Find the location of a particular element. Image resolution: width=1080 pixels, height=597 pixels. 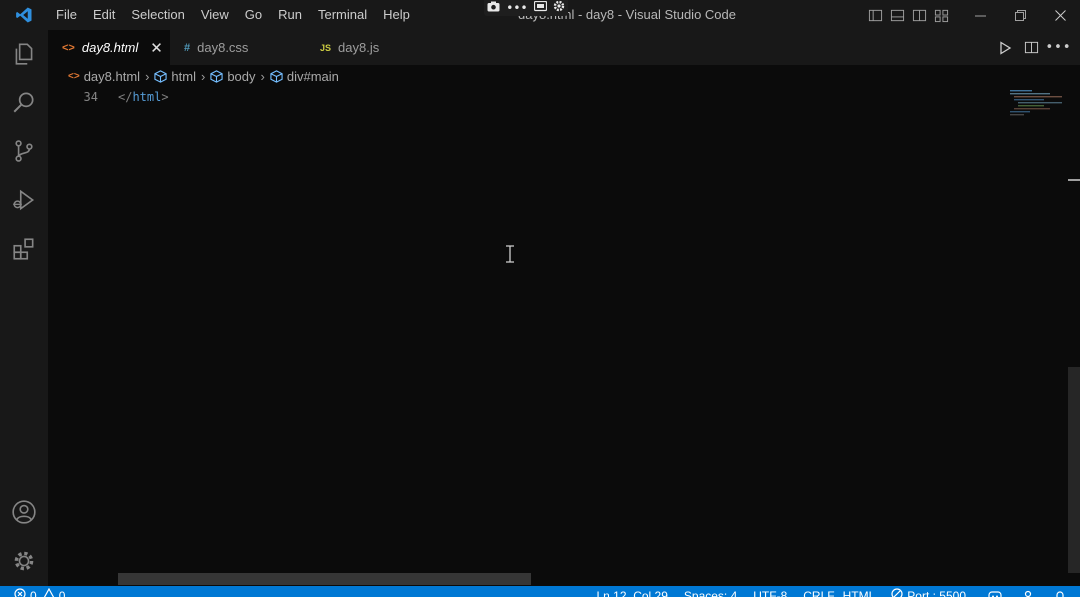

breadcrumb: <> day8.html › html › body › div#main is located at coordinates (564, 76).